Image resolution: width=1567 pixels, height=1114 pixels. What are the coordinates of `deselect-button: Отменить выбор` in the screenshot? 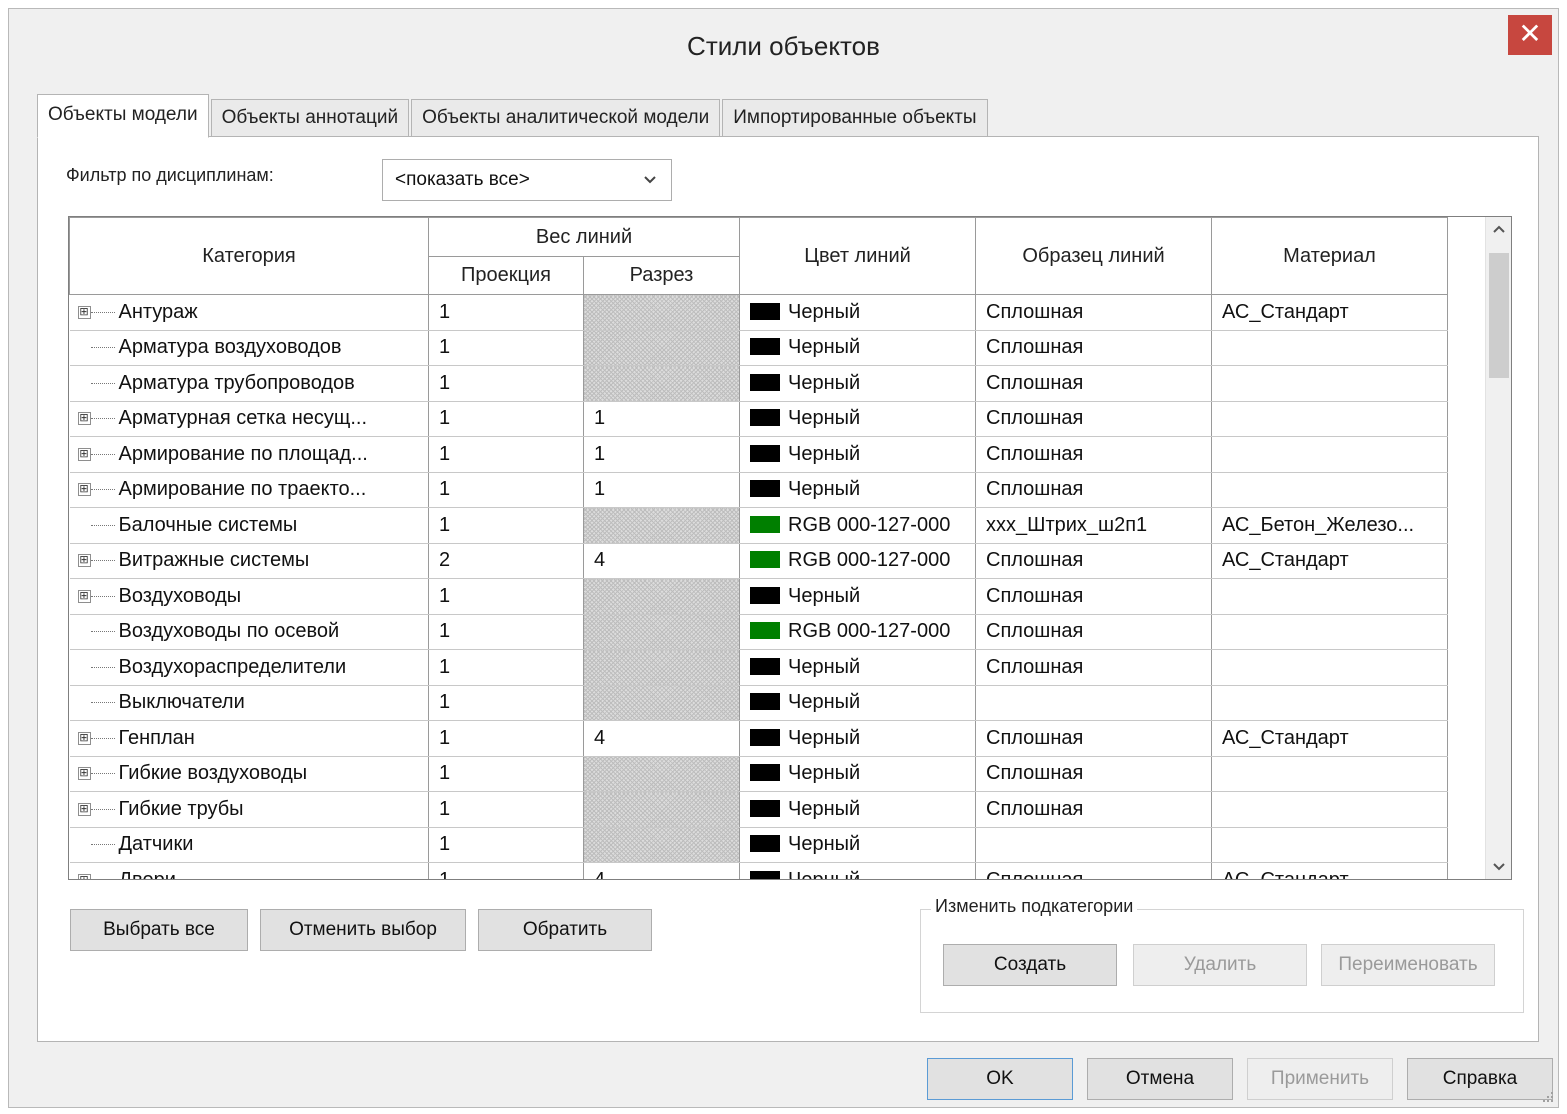 It's located at (363, 930).